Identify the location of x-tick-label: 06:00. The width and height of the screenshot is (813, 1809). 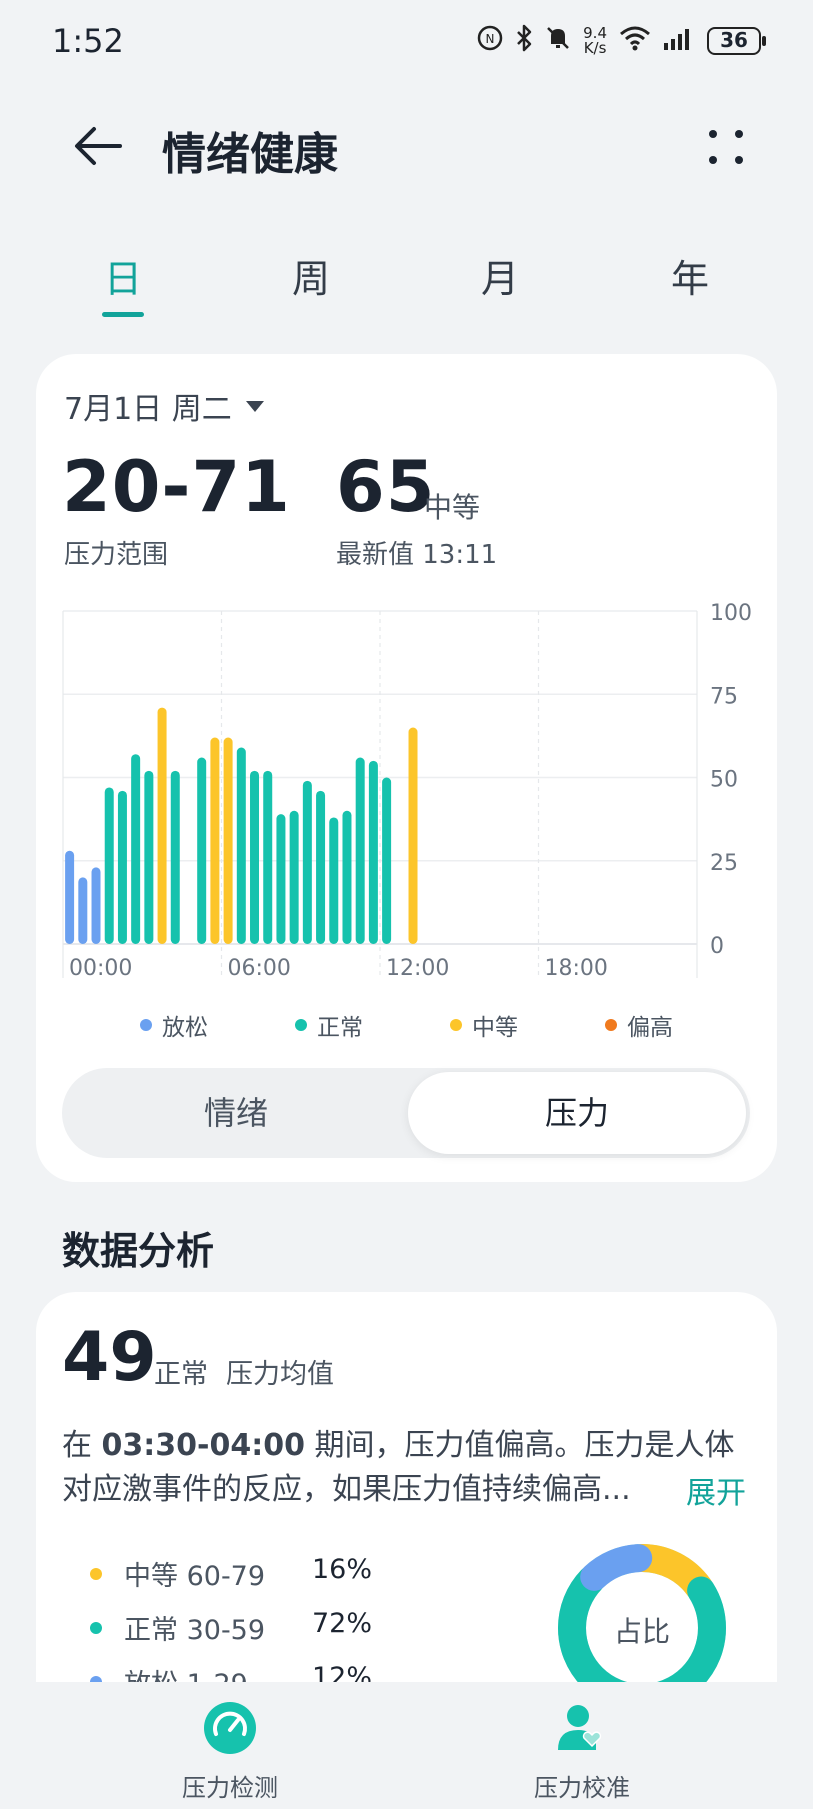
(259, 968).